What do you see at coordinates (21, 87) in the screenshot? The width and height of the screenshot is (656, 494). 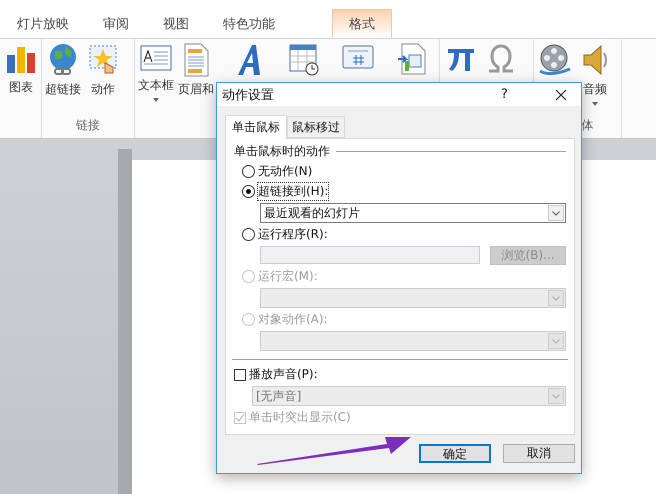 I see `ribbon-button-label: 图表` at bounding box center [21, 87].